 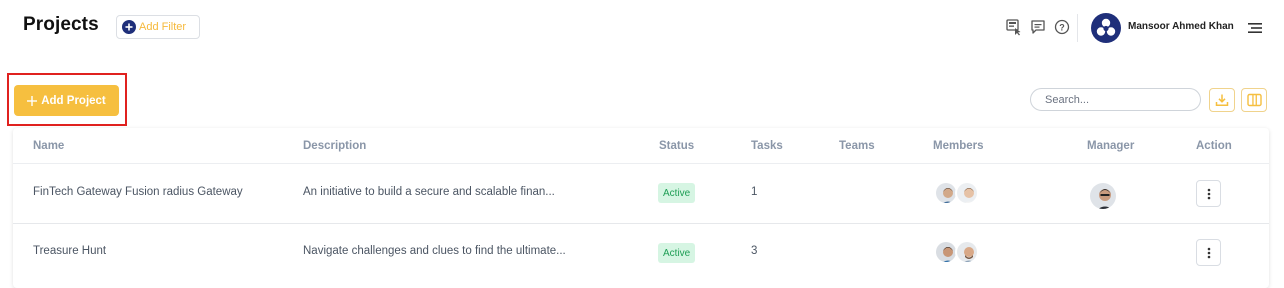 I want to click on columns-button, so click(x=1254, y=100).